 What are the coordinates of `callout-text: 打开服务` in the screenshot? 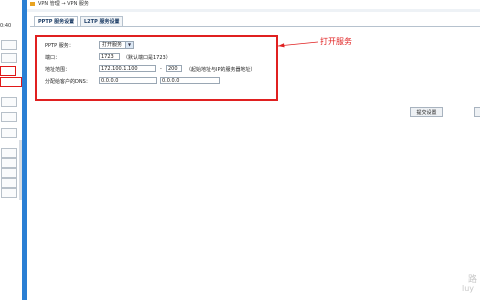 It's located at (336, 41).